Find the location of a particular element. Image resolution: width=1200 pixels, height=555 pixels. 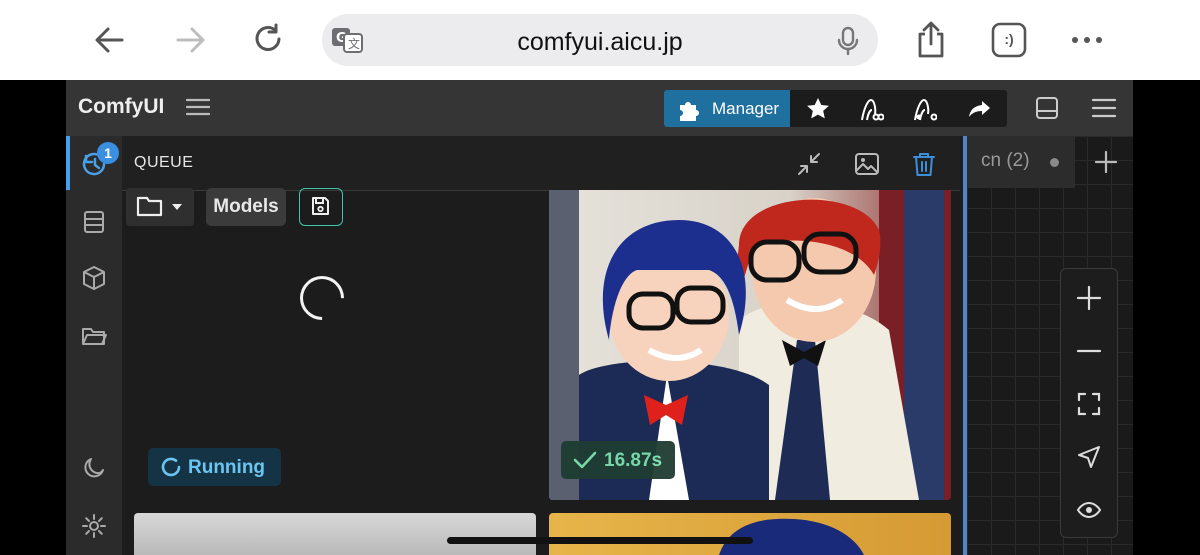

workflow-tab-label: cn (2) is located at coordinates (1005, 160).